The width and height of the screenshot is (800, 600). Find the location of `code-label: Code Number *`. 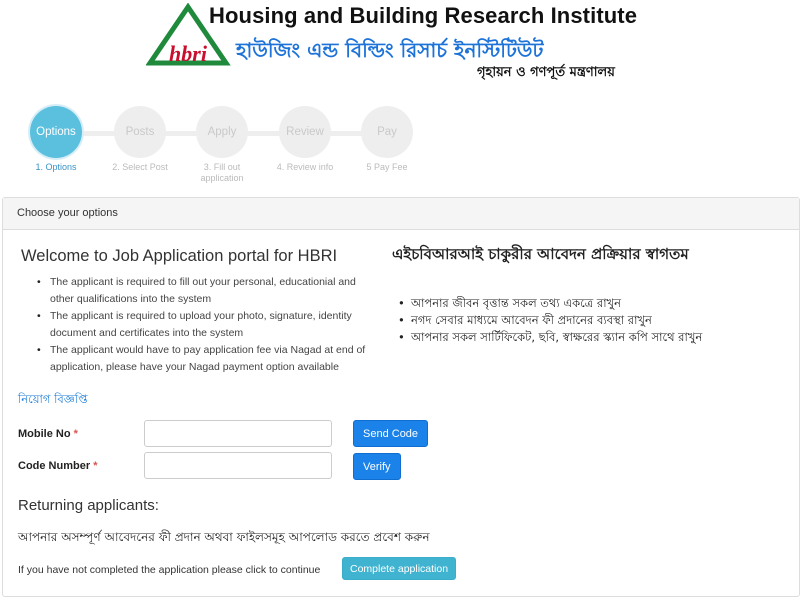

code-label: Code Number * is located at coordinates (57, 466).